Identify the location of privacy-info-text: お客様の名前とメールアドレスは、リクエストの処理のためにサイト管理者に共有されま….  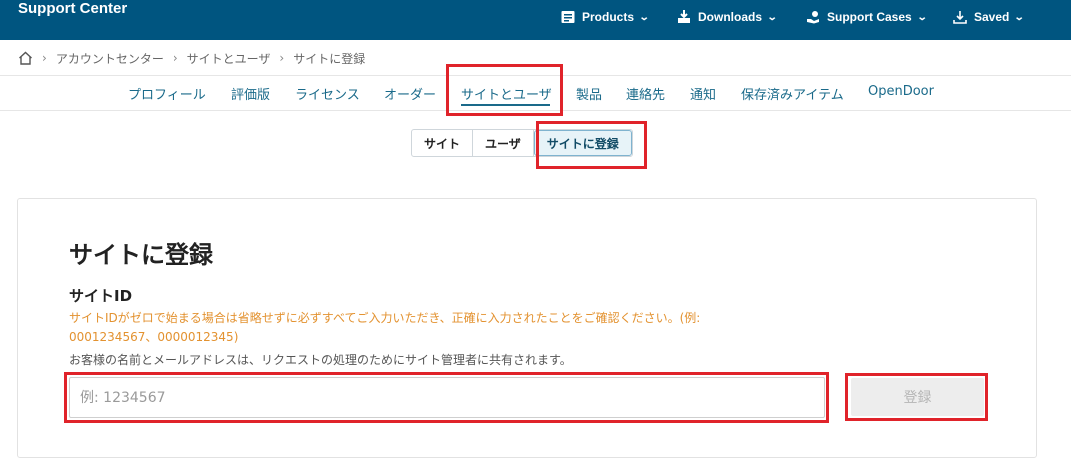
(320, 360).